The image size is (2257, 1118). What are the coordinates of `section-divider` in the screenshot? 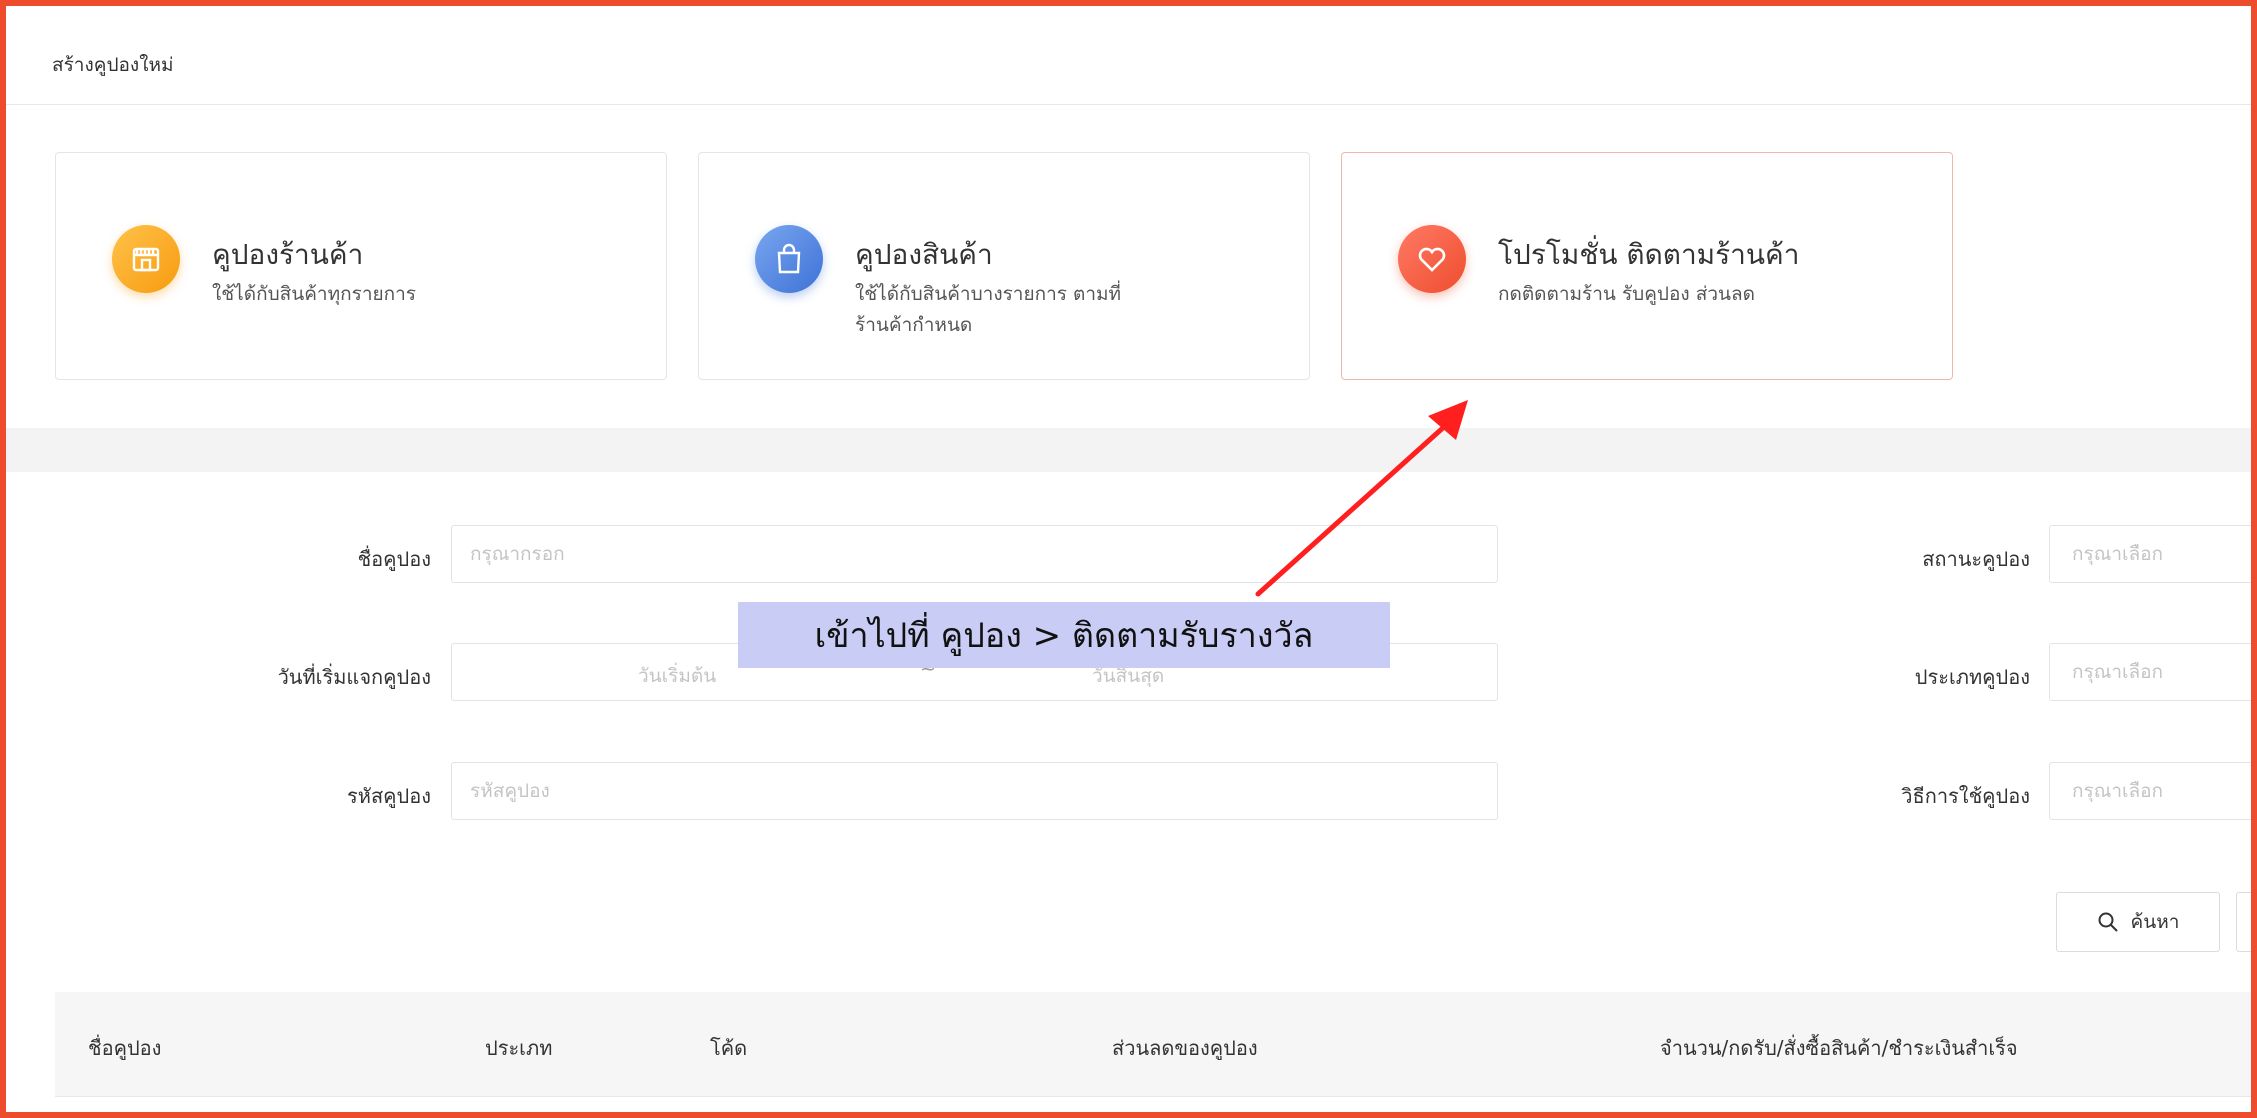 It's located at (1128, 450).